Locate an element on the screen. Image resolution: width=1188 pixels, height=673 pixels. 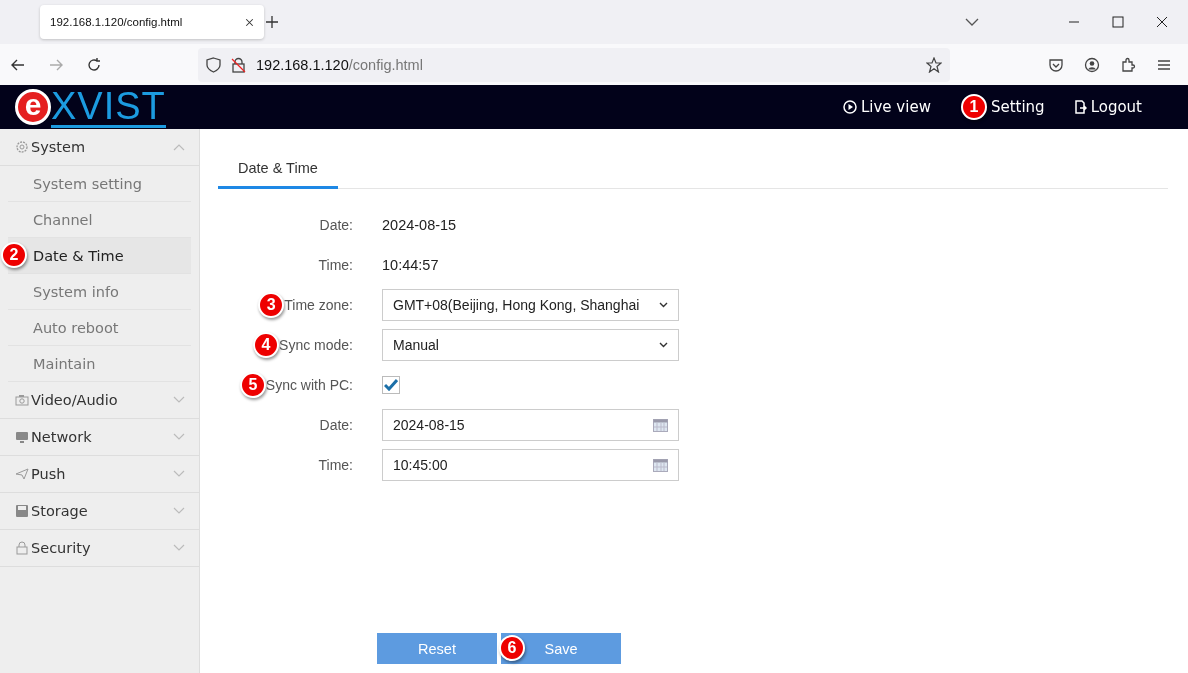
field-label: Sync mode: is located at coordinates (316, 345).